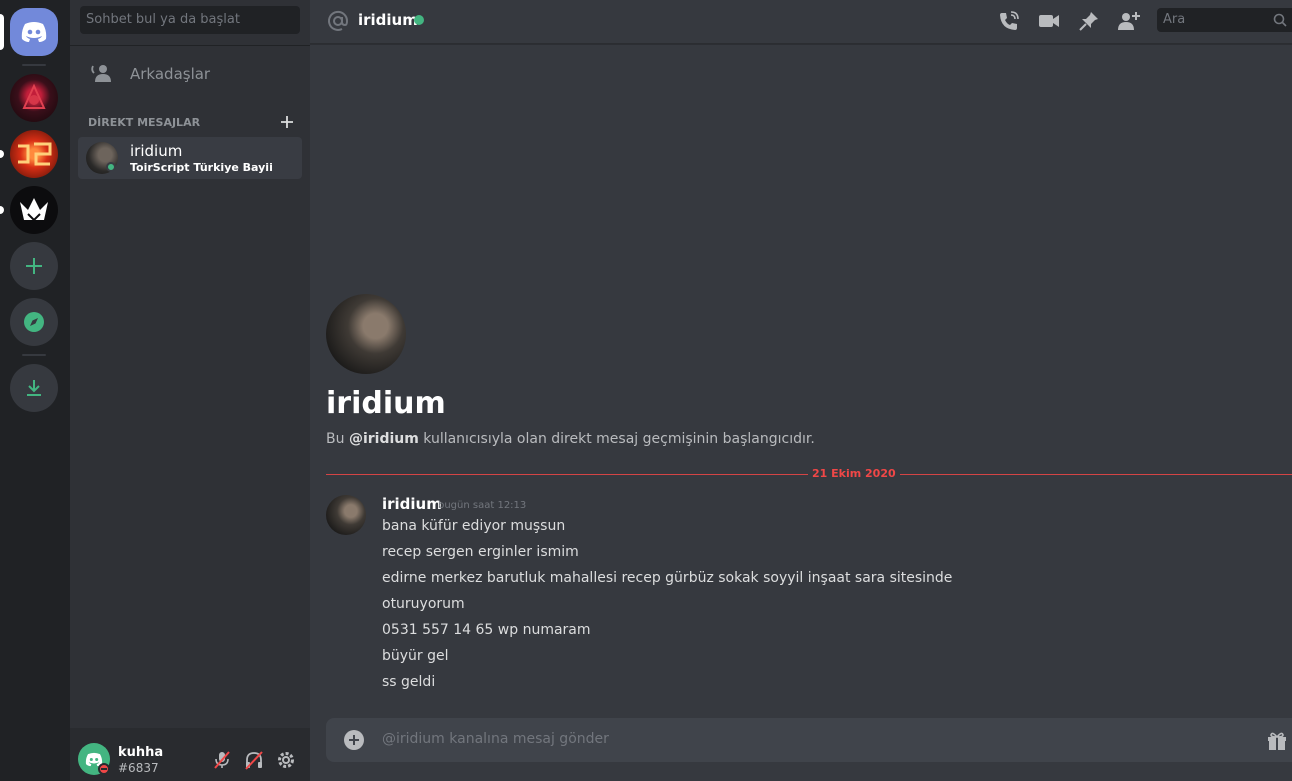 The width and height of the screenshot is (1292, 781). Describe the element at coordinates (170, 74) in the screenshot. I see `friends-label: Arkadaşlar` at that location.